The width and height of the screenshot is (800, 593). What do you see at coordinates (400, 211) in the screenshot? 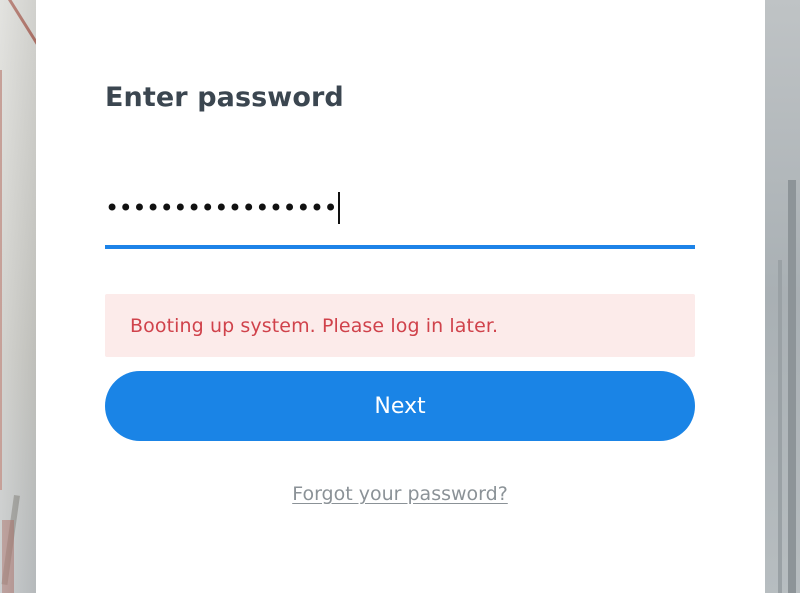
I see `password-input` at bounding box center [400, 211].